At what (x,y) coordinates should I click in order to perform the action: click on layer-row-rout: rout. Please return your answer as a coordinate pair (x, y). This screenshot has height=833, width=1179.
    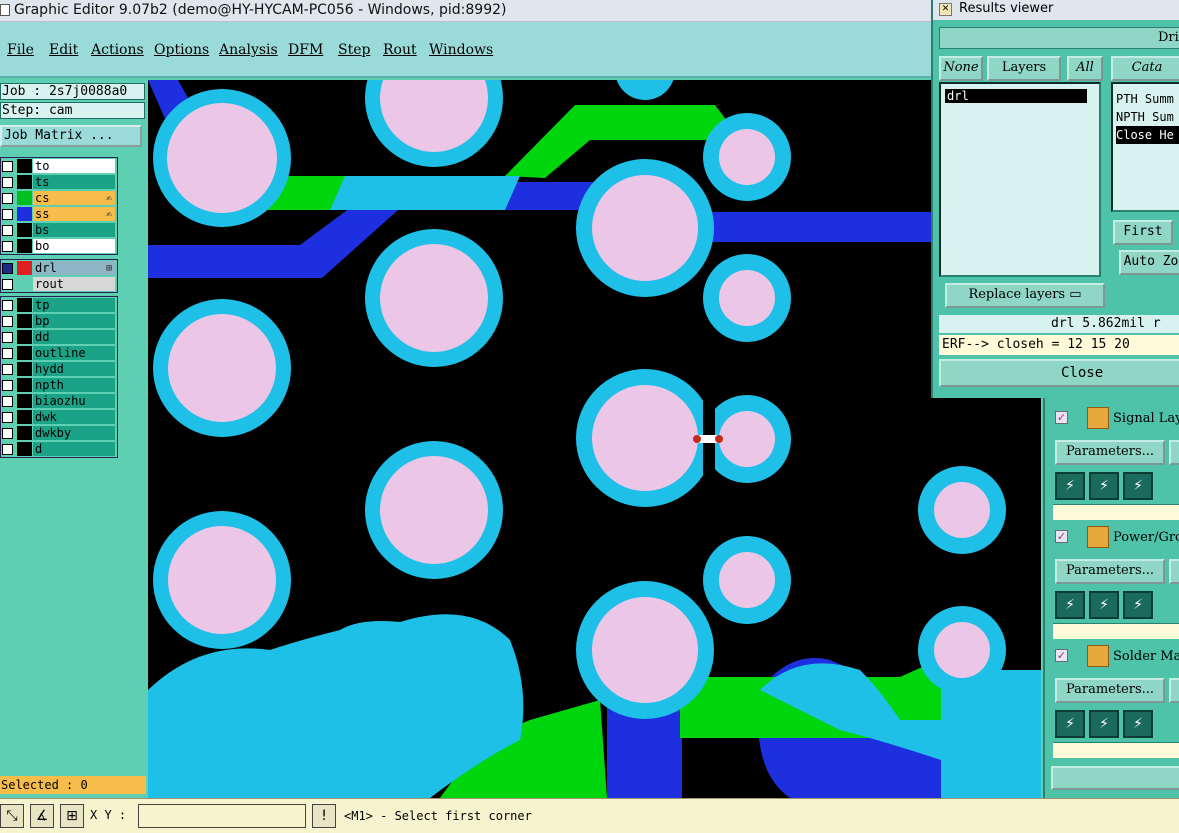
    Looking at the image, I should click on (59, 284).